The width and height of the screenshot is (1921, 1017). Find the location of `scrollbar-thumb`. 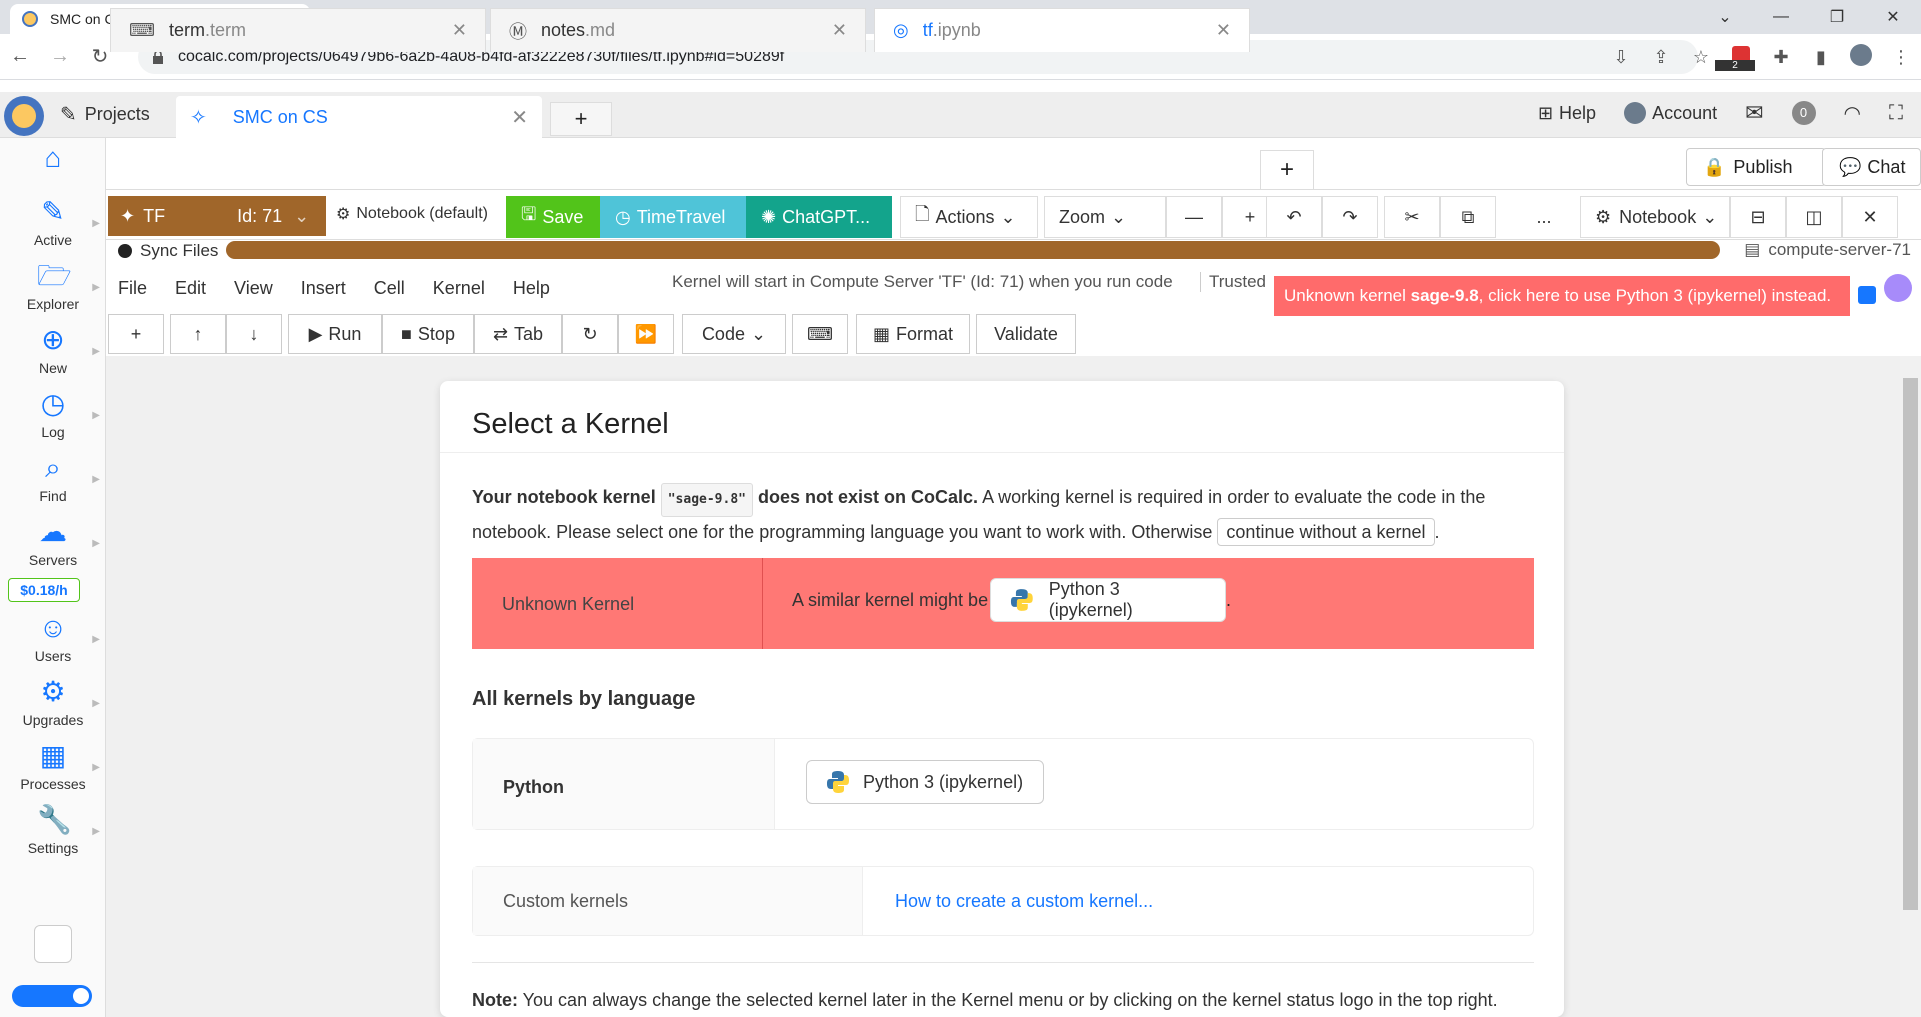

scrollbar-thumb is located at coordinates (1910, 644).